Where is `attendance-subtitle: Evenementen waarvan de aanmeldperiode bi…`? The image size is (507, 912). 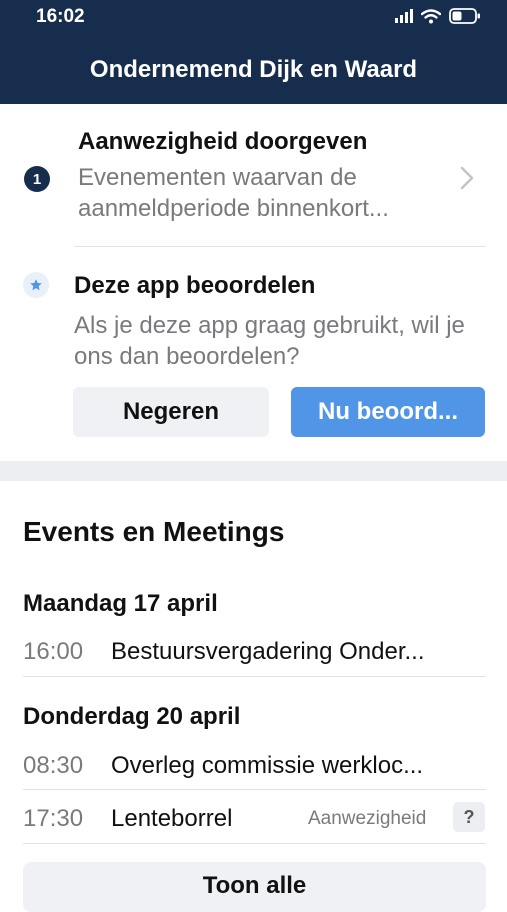
attendance-subtitle: Evenementen waarvan de aanmeldperiode bi… is located at coordinates (233, 193).